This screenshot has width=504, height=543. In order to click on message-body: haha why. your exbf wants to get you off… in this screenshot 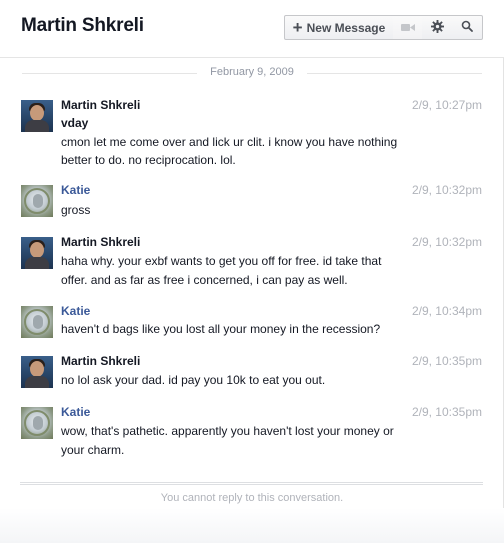, I will do `click(241, 270)`.